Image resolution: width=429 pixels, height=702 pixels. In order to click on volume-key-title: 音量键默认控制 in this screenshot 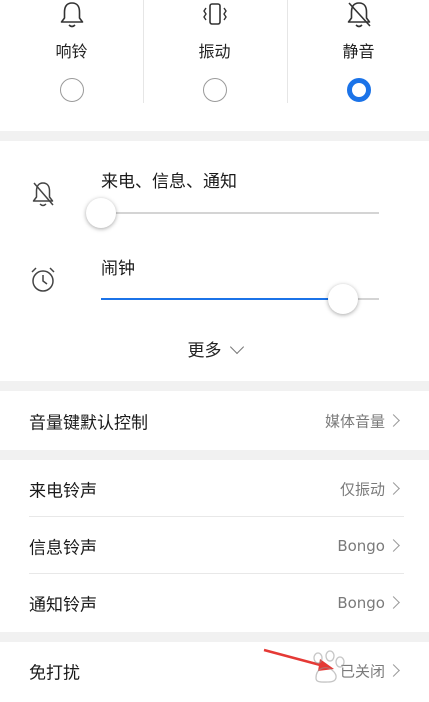, I will do `click(88, 423)`.